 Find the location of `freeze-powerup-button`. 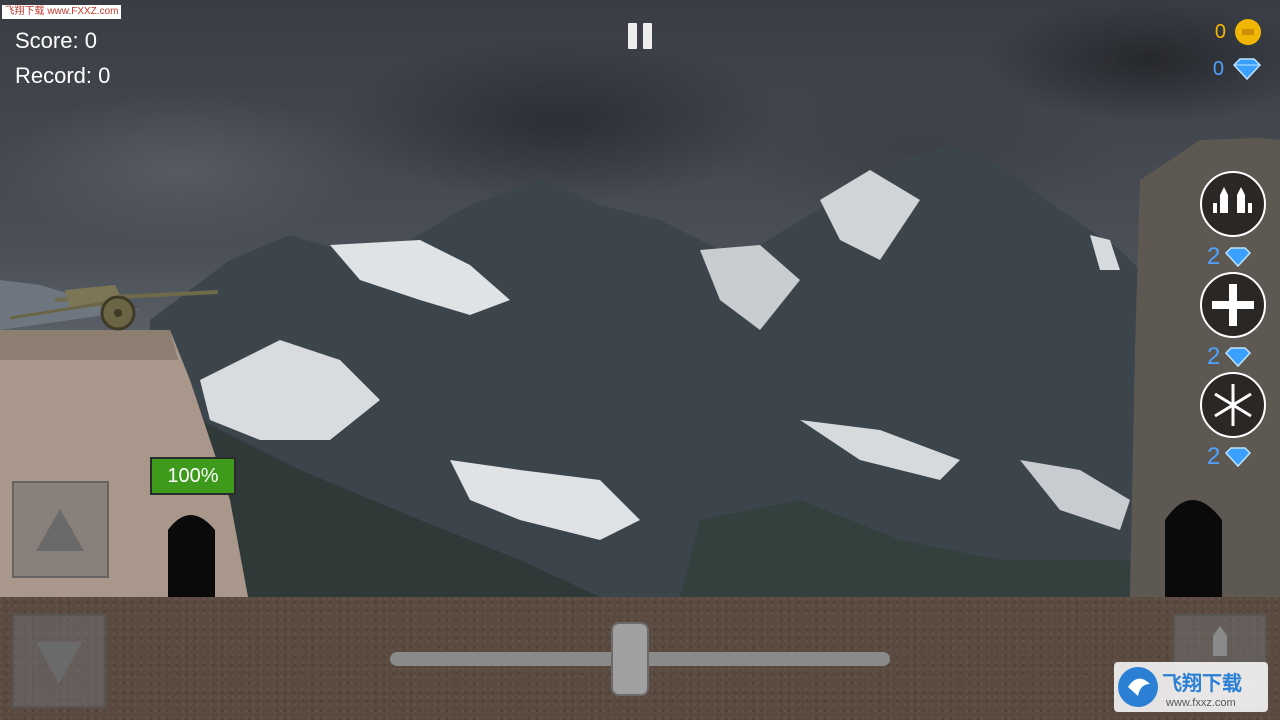

freeze-powerup-button is located at coordinates (1233, 405).